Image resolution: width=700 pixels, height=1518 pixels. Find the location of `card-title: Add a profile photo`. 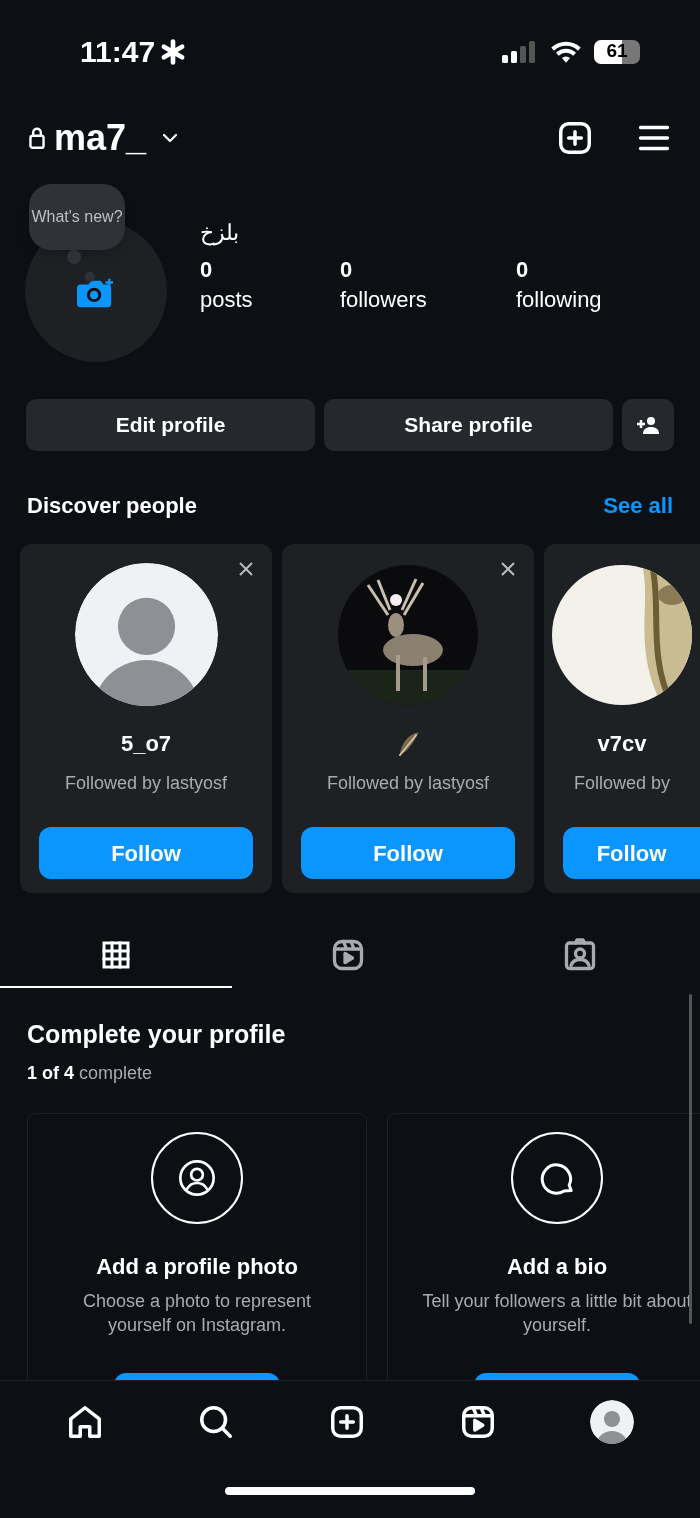

card-title: Add a profile photo is located at coordinates (197, 1266).